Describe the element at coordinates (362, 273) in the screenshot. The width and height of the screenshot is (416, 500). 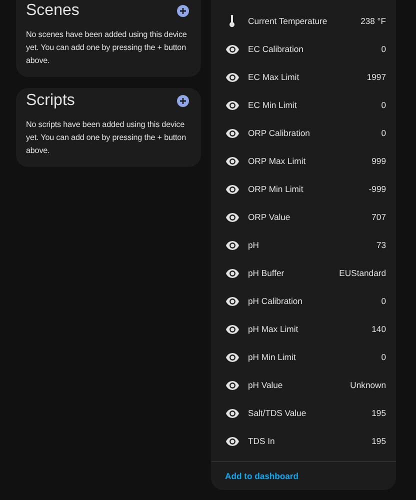
I see `entity-value: EUStandard` at that location.